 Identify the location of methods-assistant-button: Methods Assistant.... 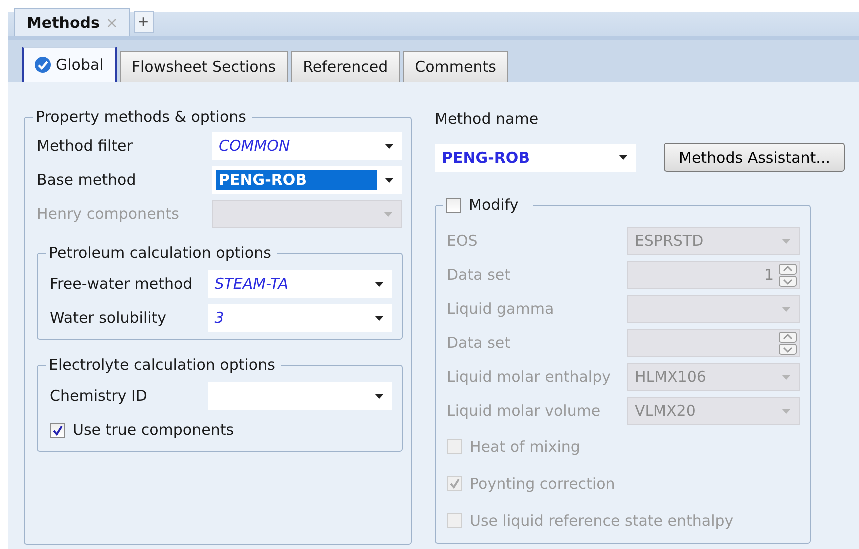
(755, 157).